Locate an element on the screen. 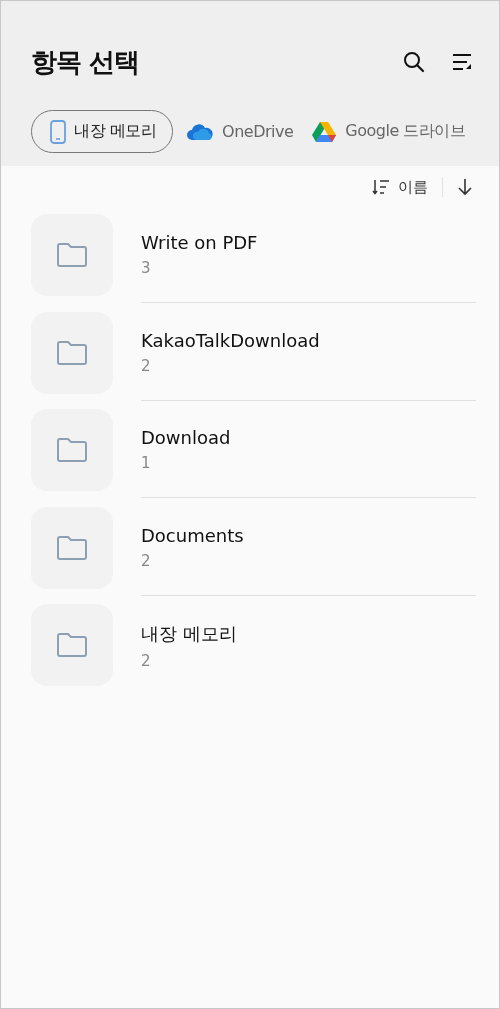  folder-name: KakaoTalkDownload is located at coordinates (231, 340).